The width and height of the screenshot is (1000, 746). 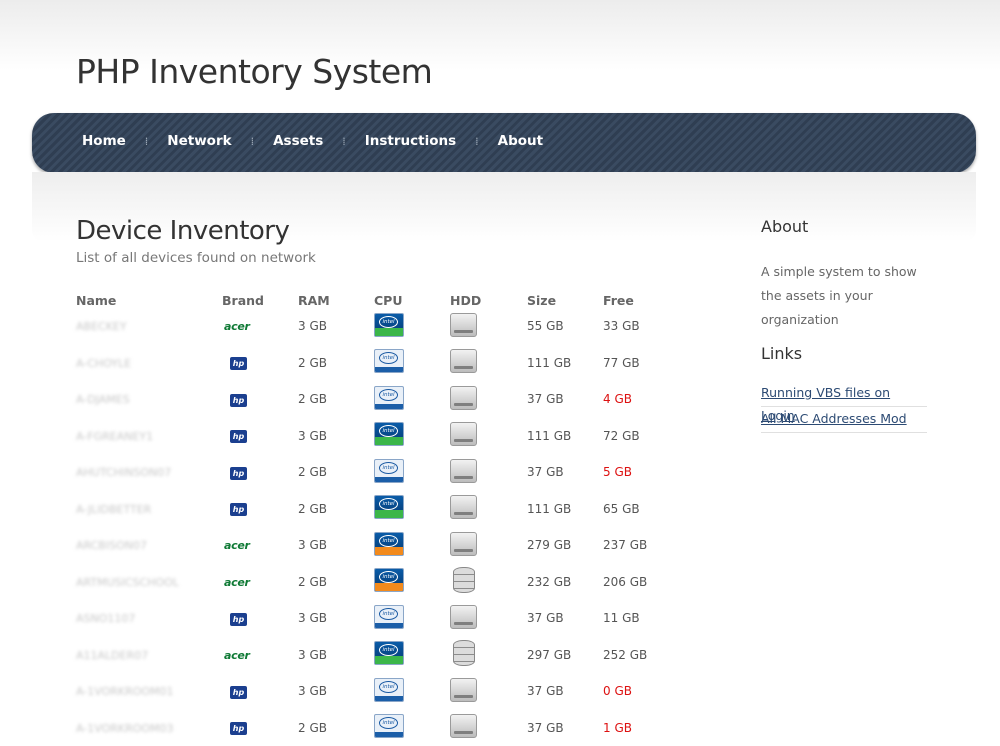 I want to click on table-row: A-DJAMES hp 2 GB intel 37 GB 4 GB, so click(x=374, y=399).